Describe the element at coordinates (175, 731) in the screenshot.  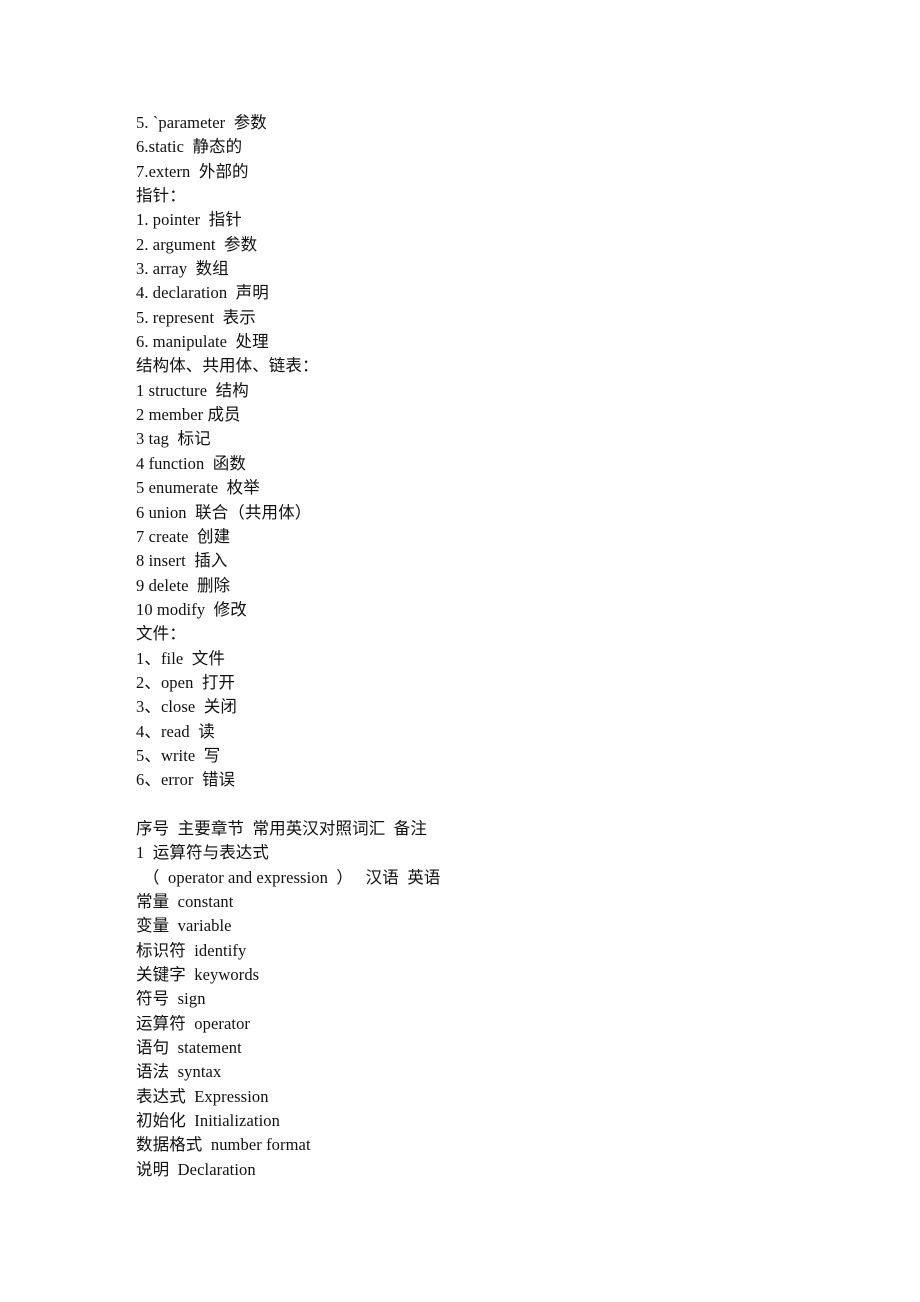
I see `text-line: 4、read 读` at that location.